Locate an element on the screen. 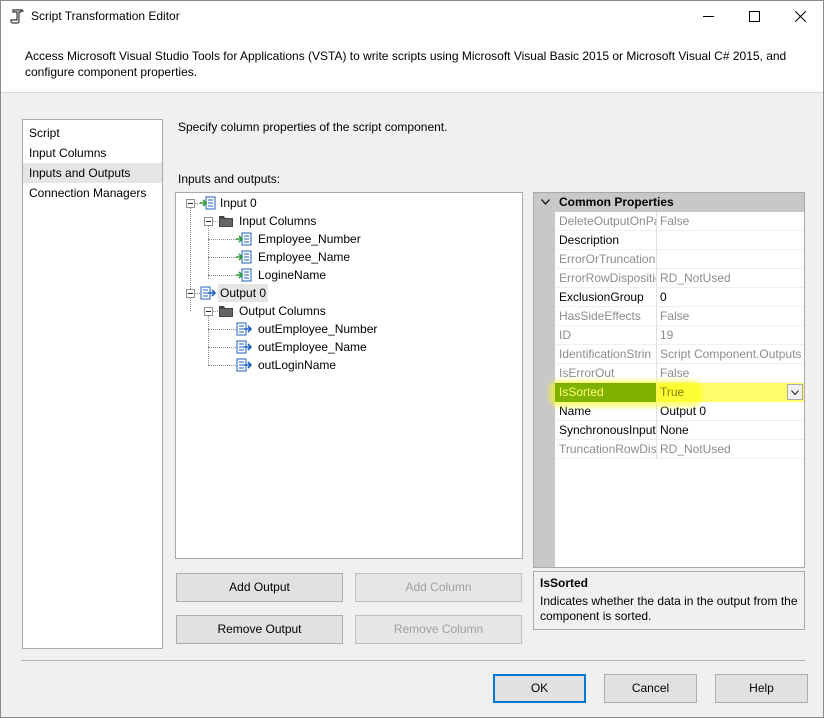 The image size is (824, 718). property-name: ErrorRowDispositic is located at coordinates (606, 278).